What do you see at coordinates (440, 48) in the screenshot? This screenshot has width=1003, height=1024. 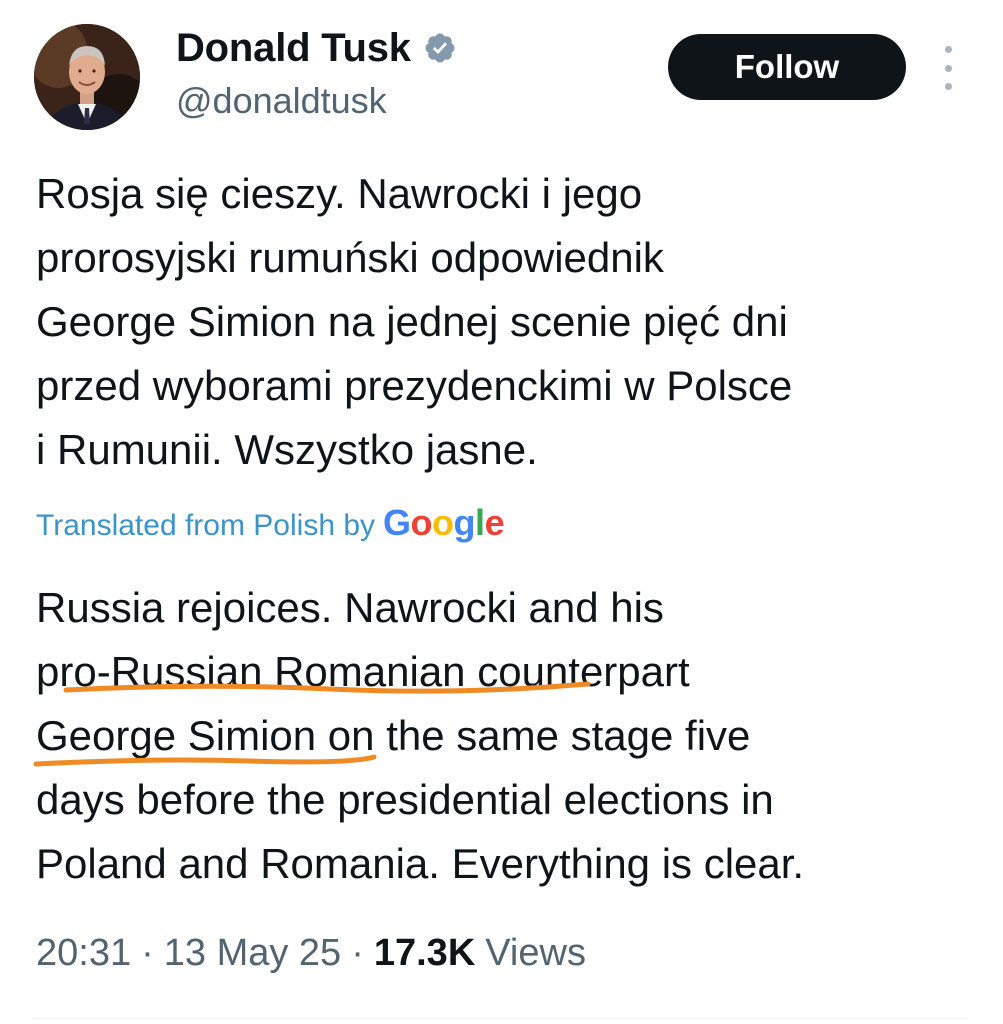 I see `verified-badge-icon` at bounding box center [440, 48].